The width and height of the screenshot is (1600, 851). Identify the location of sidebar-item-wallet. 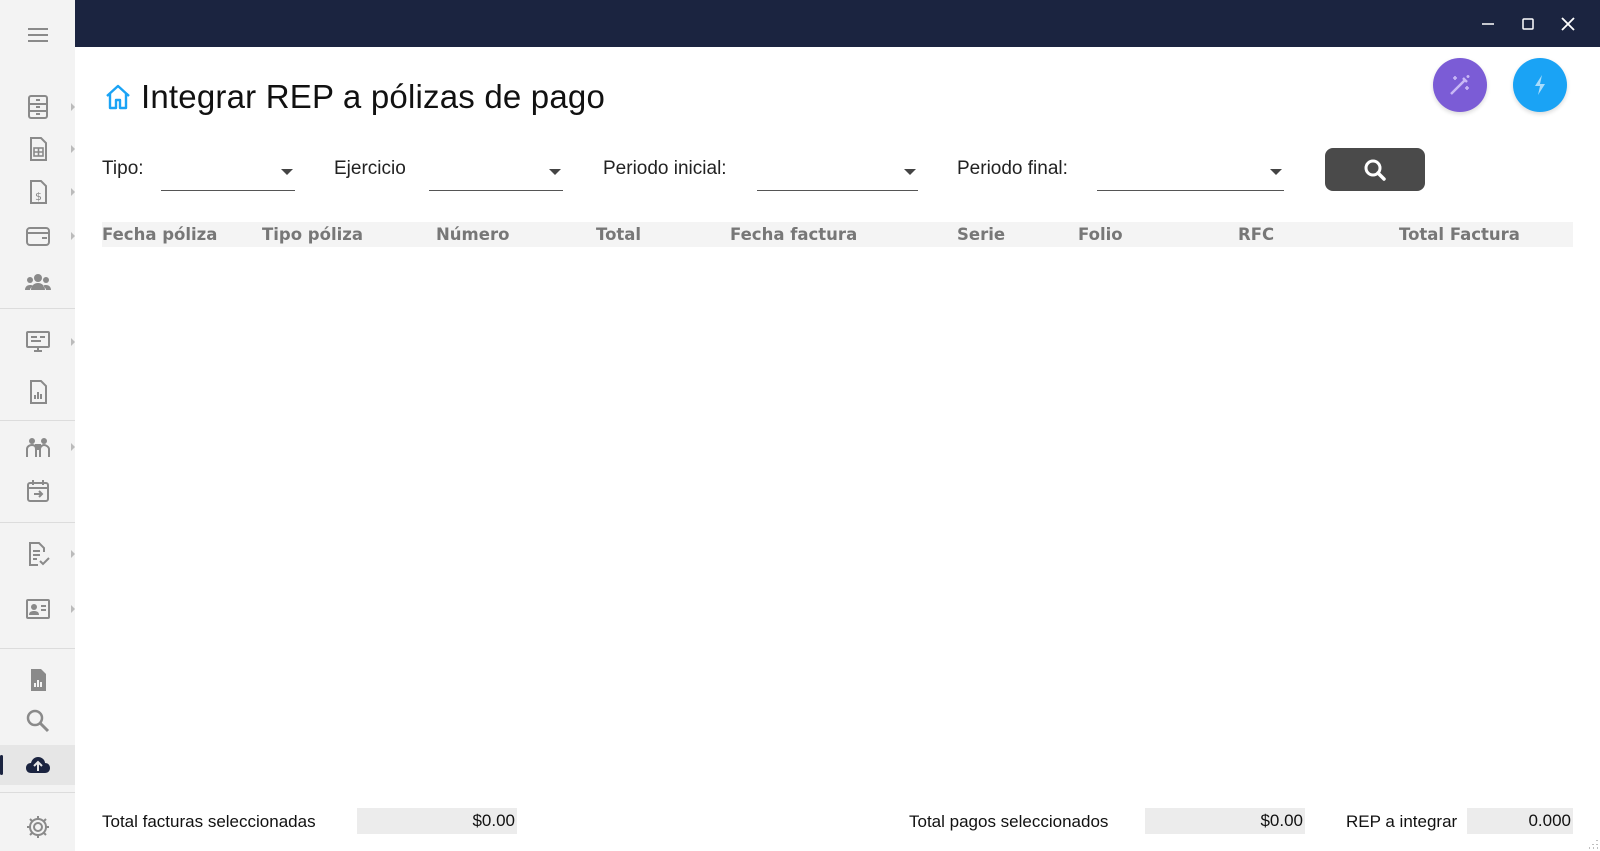
(37, 236).